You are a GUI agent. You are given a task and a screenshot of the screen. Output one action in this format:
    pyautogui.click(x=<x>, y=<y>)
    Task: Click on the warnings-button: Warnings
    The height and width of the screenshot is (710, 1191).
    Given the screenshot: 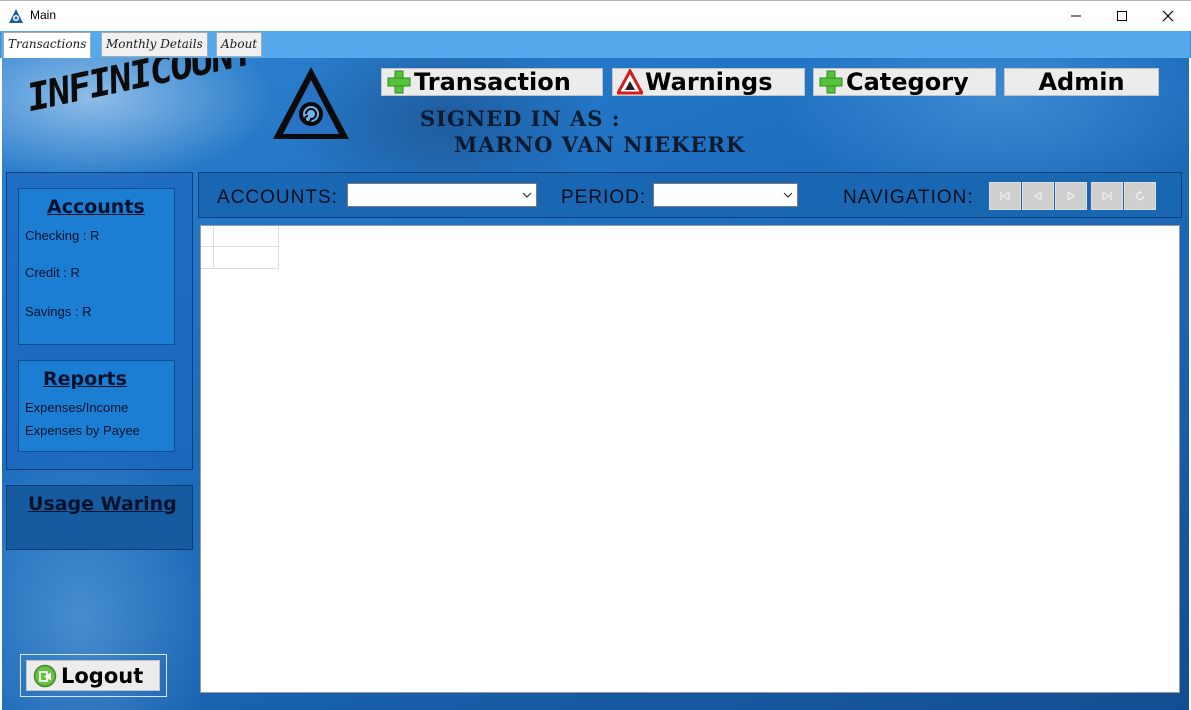 What is the action you would take?
    pyautogui.click(x=708, y=82)
    